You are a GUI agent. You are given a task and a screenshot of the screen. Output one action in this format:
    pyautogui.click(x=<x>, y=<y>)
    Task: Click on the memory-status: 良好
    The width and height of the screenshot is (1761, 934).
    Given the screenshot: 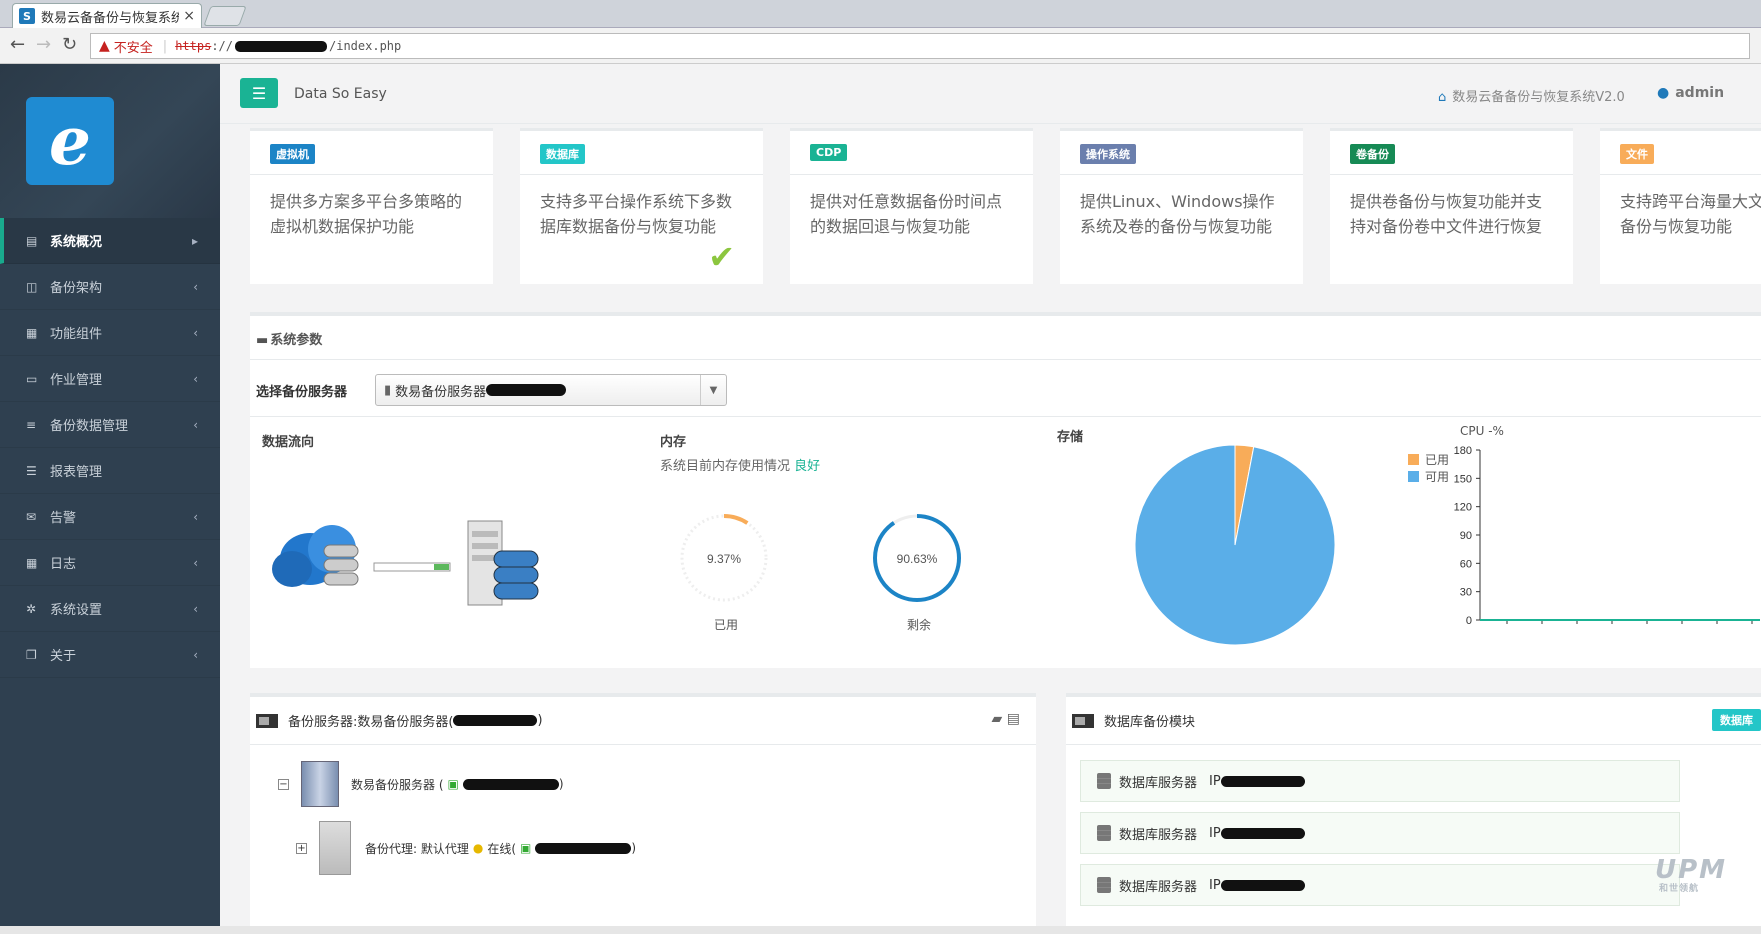 What is the action you would take?
    pyautogui.click(x=807, y=466)
    